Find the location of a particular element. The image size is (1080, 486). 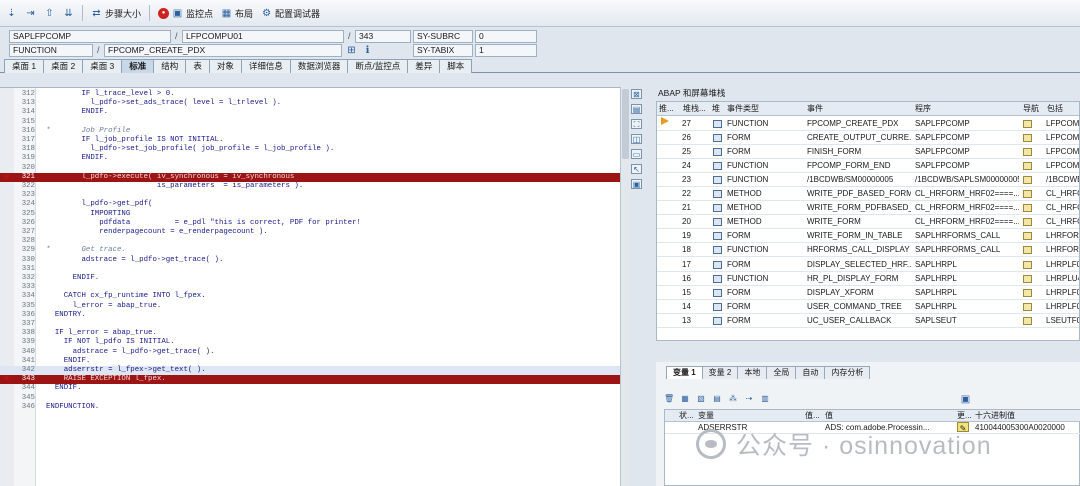

variable-tab-2: 变量 2 is located at coordinates (720, 372).